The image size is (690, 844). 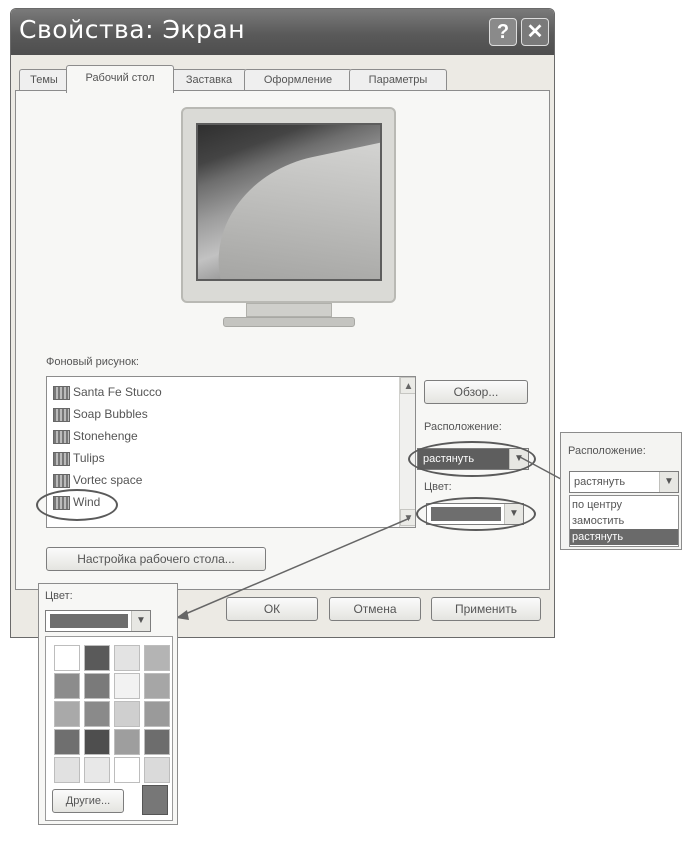 I want to click on popup-position-value: растянуть, so click(x=600, y=482).